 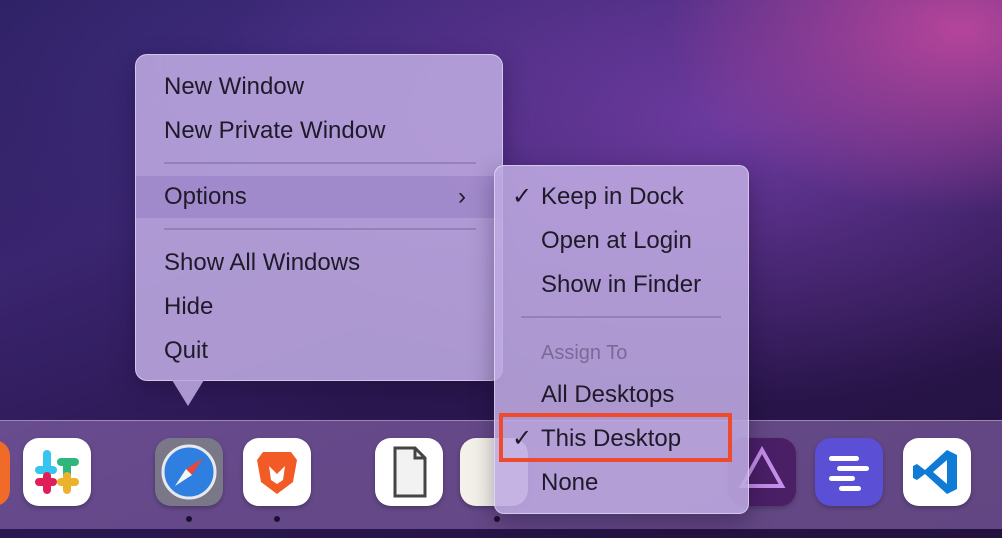 I want to click on submenu-item-none: None, so click(x=569, y=483).